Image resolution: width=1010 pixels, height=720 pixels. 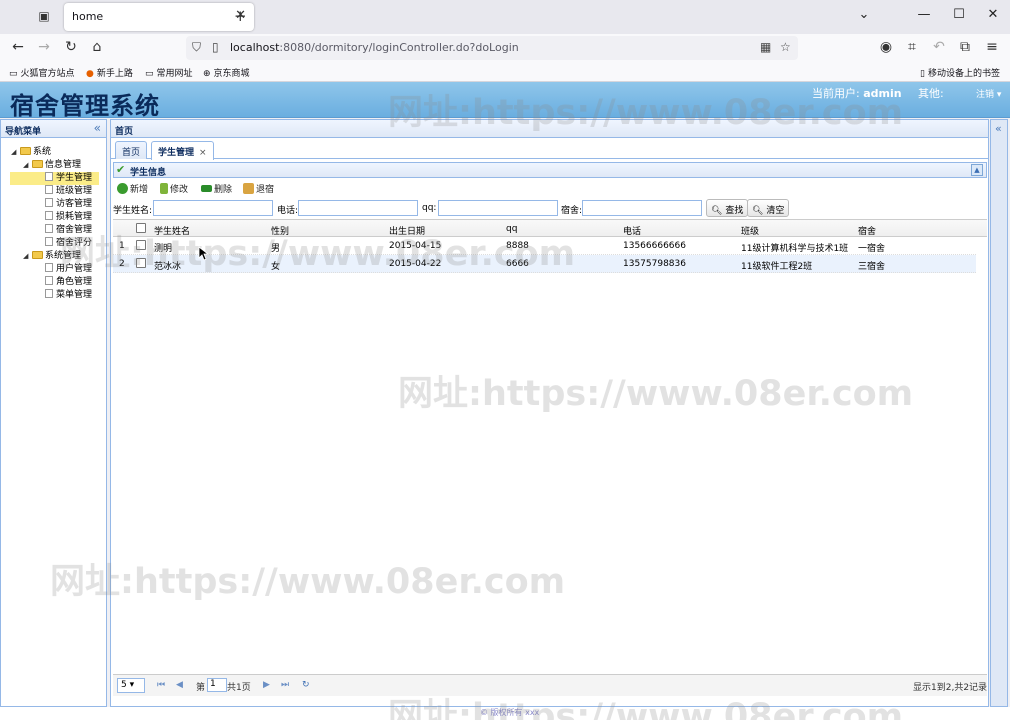 I want to click on qq-label: qq:, so click(x=429, y=208).